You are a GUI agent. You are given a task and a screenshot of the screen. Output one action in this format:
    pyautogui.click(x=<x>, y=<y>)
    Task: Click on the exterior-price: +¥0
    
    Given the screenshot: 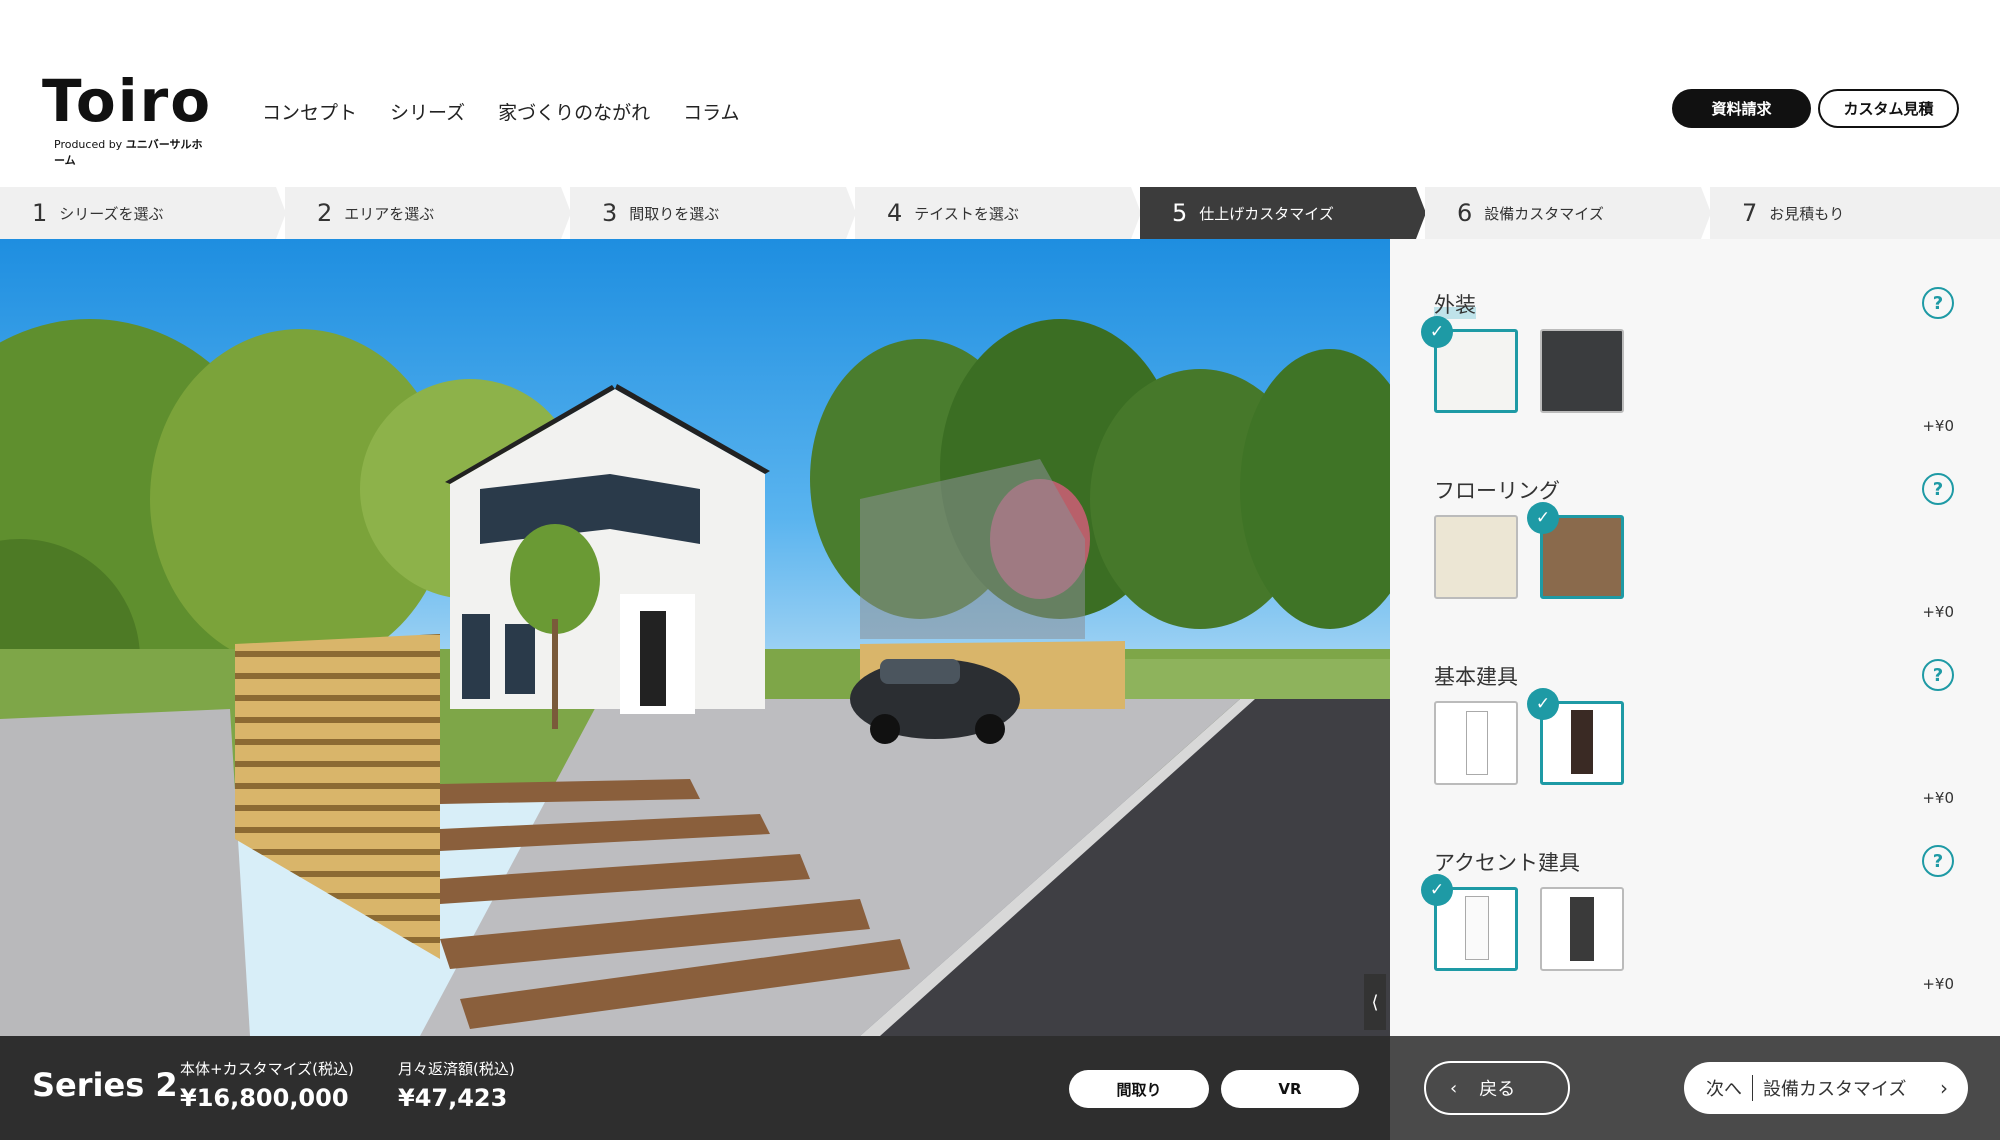 What is the action you would take?
    pyautogui.click(x=1938, y=426)
    